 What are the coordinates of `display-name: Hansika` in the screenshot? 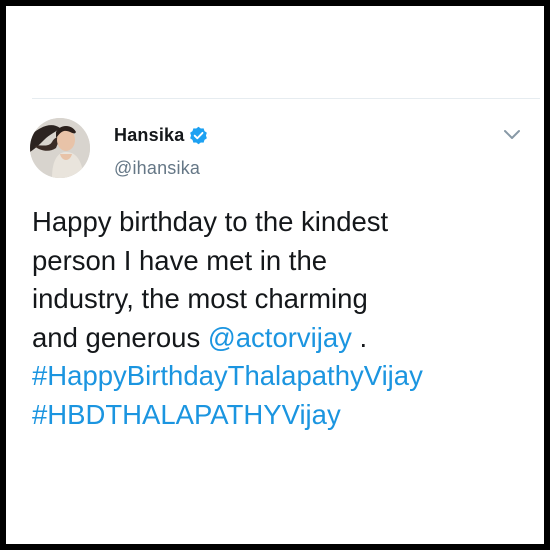 It's located at (149, 135).